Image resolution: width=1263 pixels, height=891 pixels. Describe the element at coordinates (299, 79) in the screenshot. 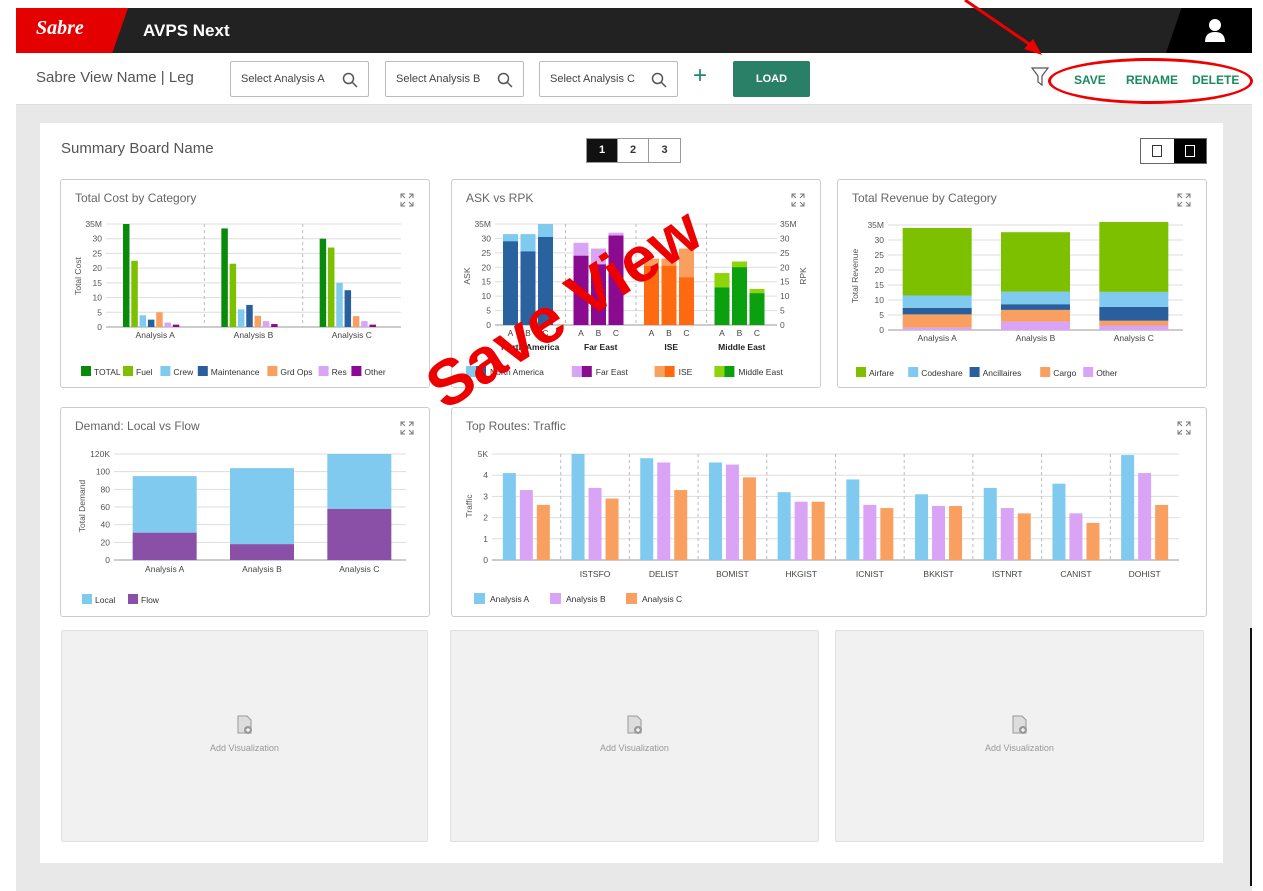

I see `select-analysis-a: Select Analysis A` at that location.